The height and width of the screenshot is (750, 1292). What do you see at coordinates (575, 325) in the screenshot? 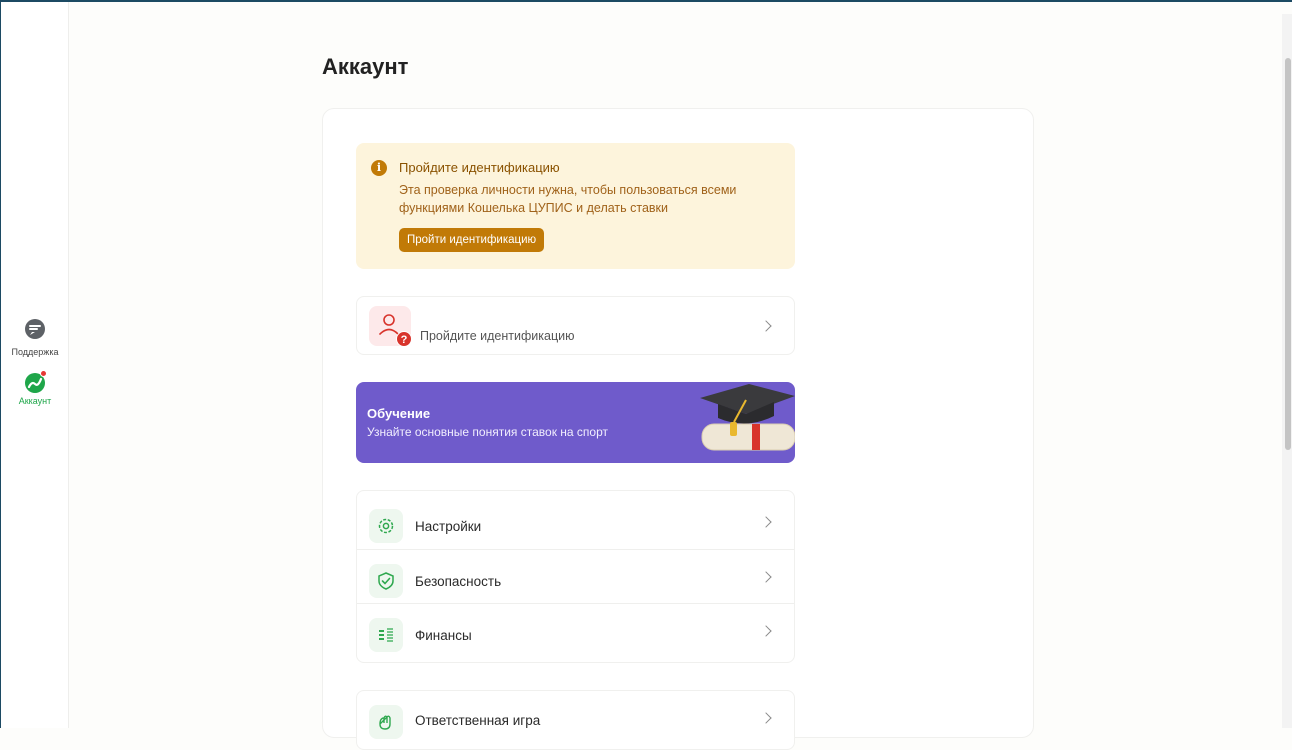
I see `identification-row: ? Пройдите идентификацию` at bounding box center [575, 325].